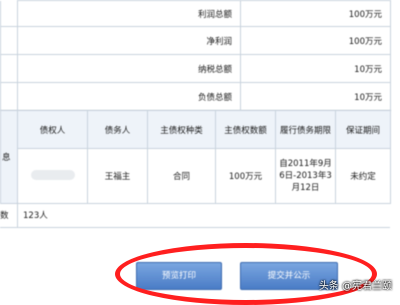  Describe the element at coordinates (315, 13) in the screenshot. I see `total-profit-value: 100万元` at that location.